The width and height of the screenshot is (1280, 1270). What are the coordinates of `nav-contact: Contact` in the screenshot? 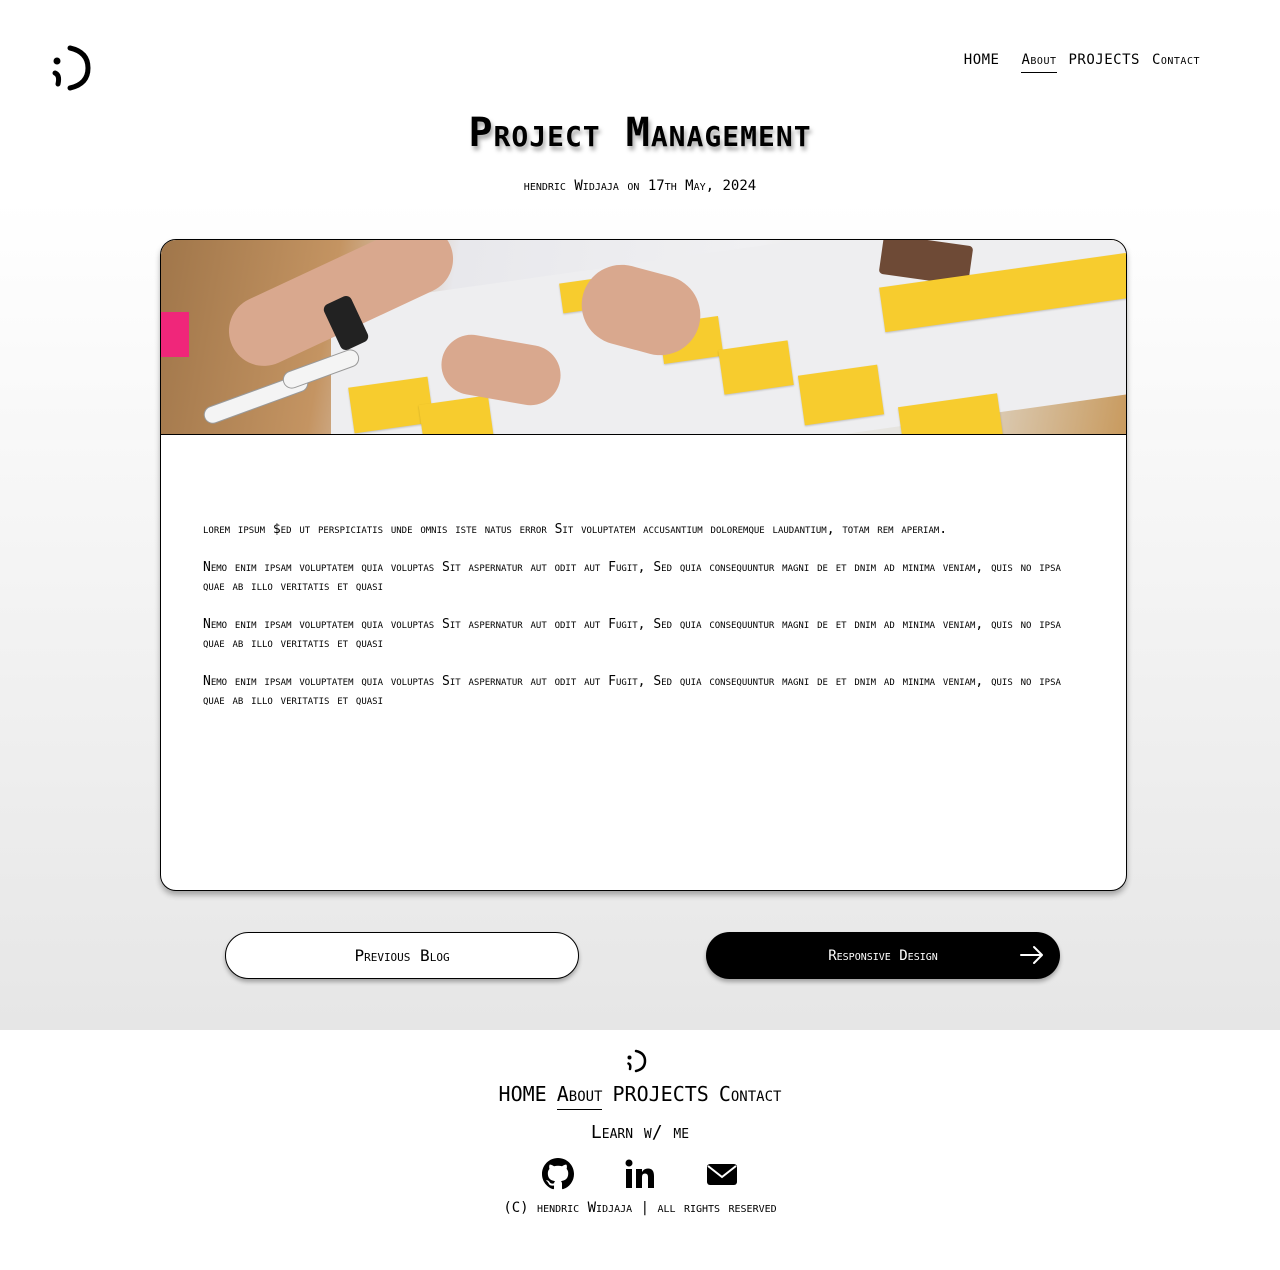 It's located at (1176, 62).